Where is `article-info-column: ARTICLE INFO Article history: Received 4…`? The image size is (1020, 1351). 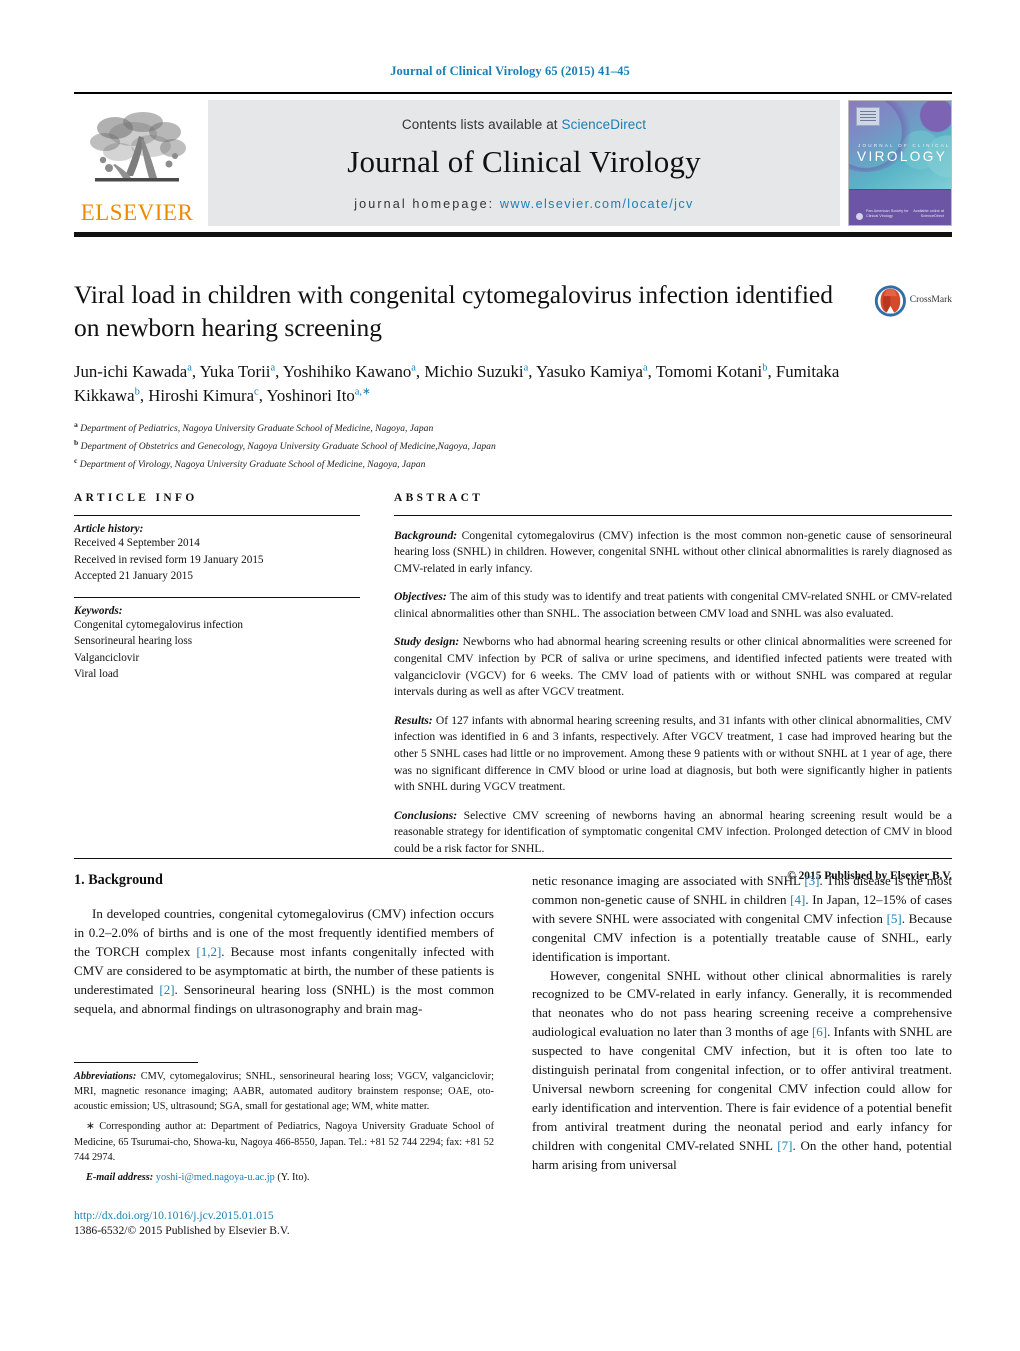 article-info-column: ARTICLE INFO Article history: Received 4… is located at coordinates (217, 687).